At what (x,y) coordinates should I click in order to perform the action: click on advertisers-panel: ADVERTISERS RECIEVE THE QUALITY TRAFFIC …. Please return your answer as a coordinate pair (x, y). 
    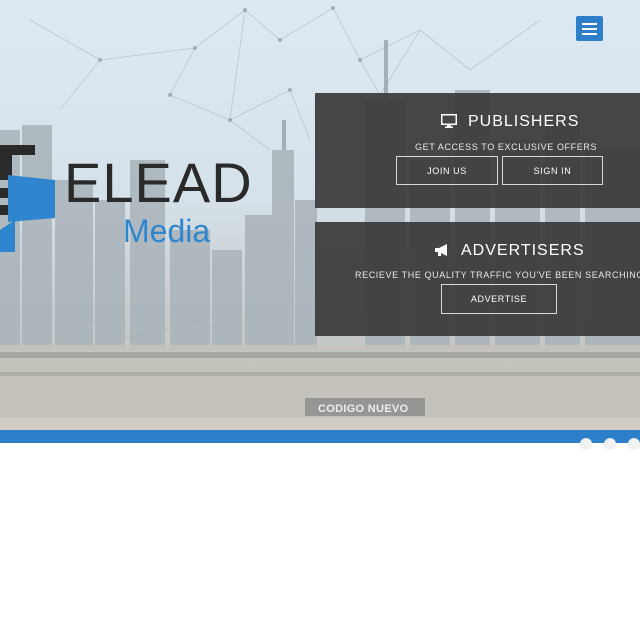
    Looking at the image, I should click on (477, 279).